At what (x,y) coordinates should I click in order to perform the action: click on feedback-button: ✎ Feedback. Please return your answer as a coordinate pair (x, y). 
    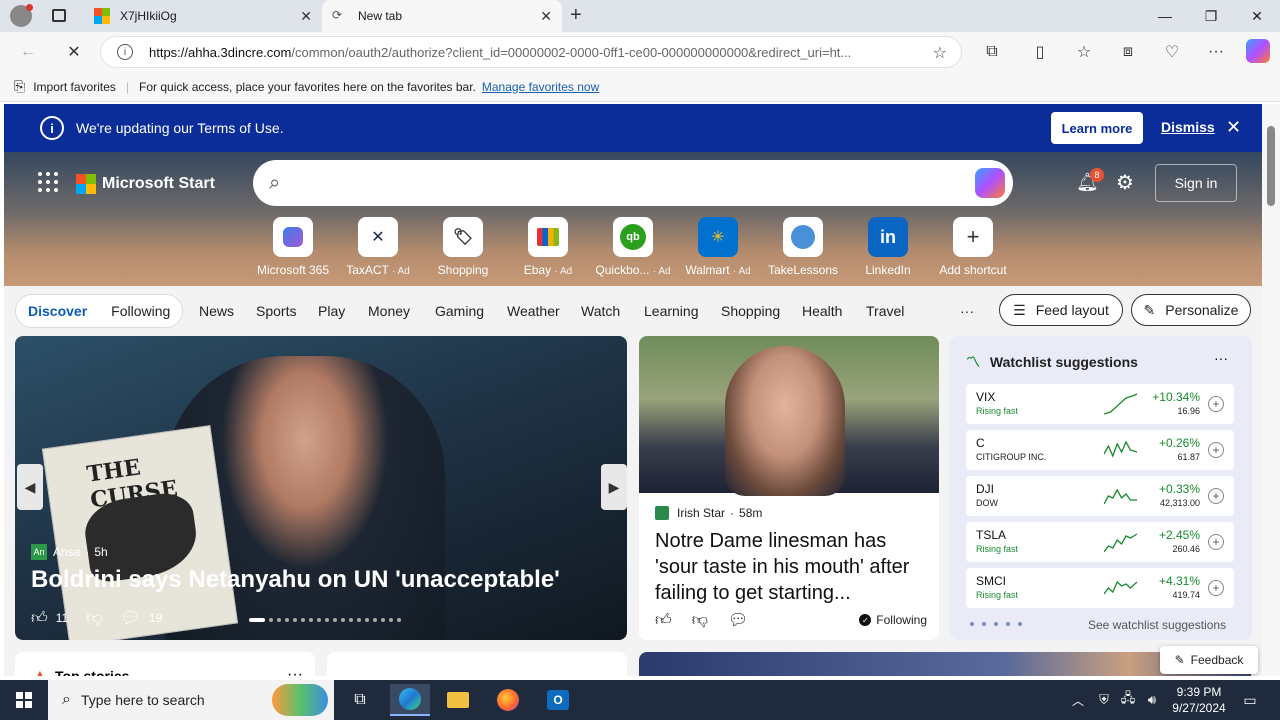
    Looking at the image, I should click on (1209, 660).